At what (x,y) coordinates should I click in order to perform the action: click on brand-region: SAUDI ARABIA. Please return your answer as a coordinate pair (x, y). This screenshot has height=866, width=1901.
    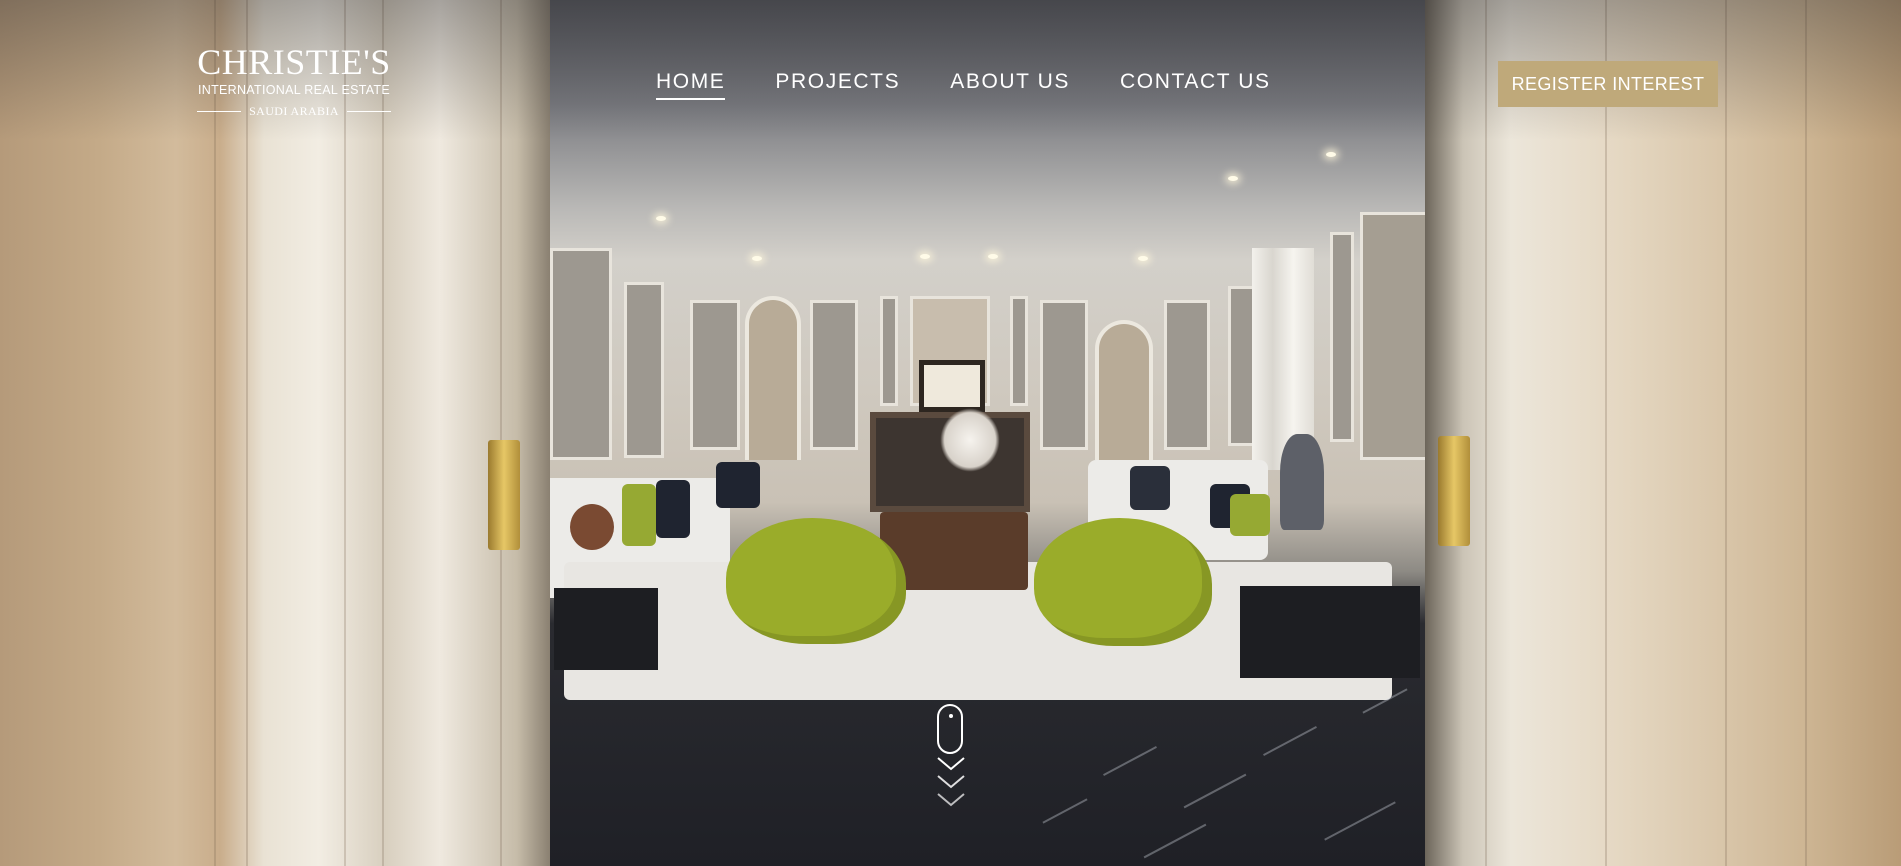
    Looking at the image, I should click on (294, 111).